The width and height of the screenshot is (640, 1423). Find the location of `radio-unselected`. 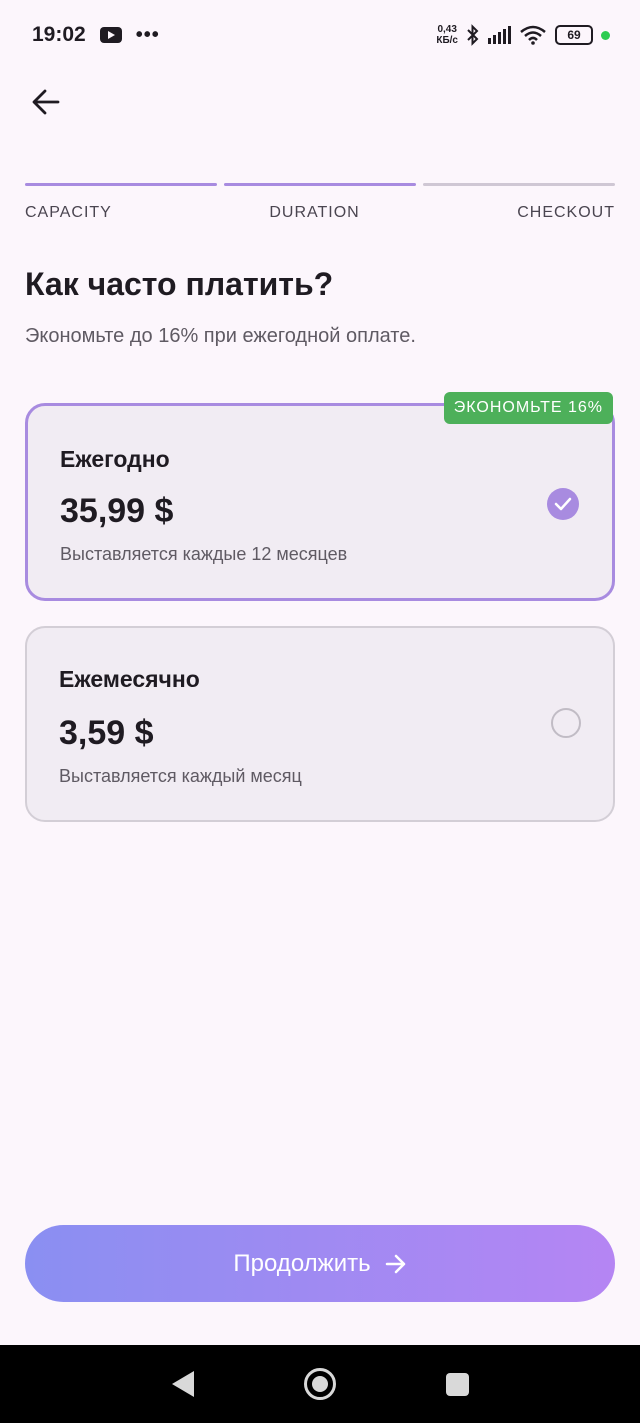

radio-unselected is located at coordinates (566, 723).